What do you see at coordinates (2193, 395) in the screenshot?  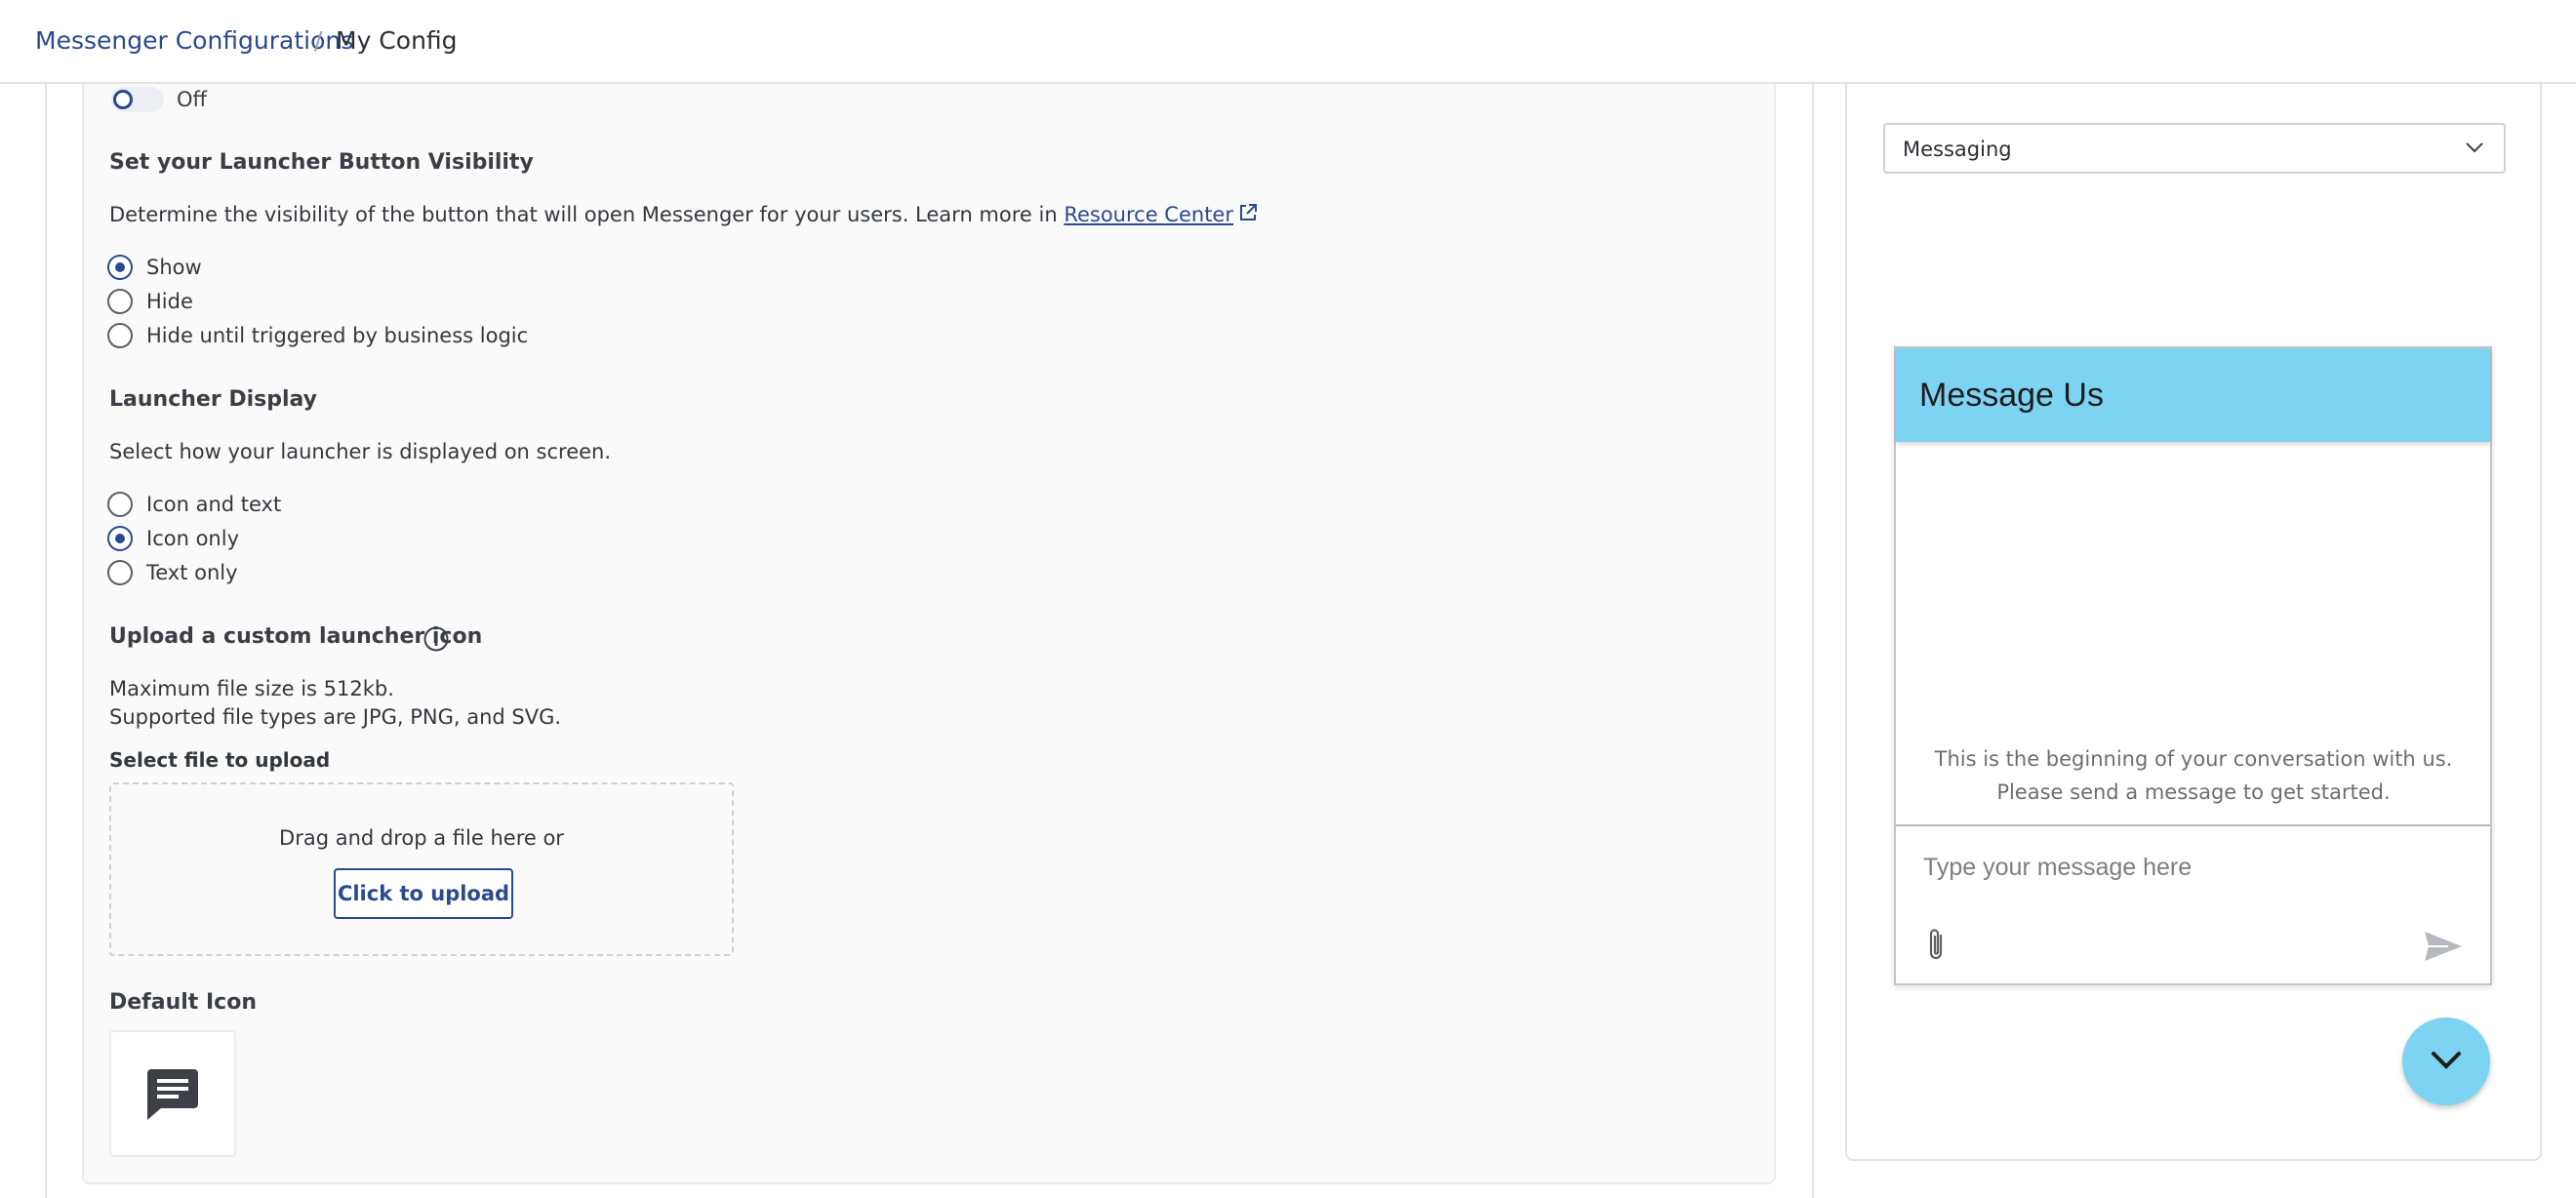 I see `chat-header: Message Us` at bounding box center [2193, 395].